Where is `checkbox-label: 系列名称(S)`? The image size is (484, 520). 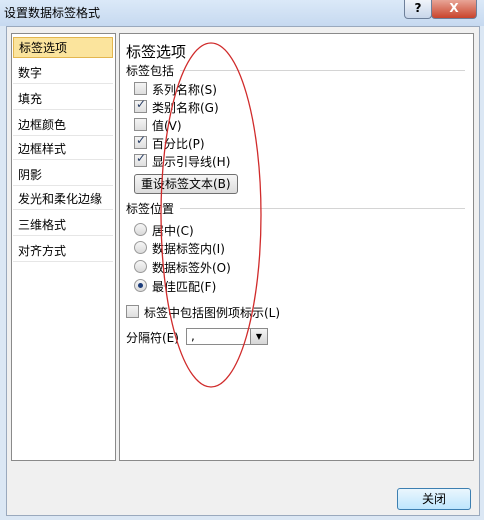 checkbox-label: 系列名称(S) is located at coordinates (184, 90).